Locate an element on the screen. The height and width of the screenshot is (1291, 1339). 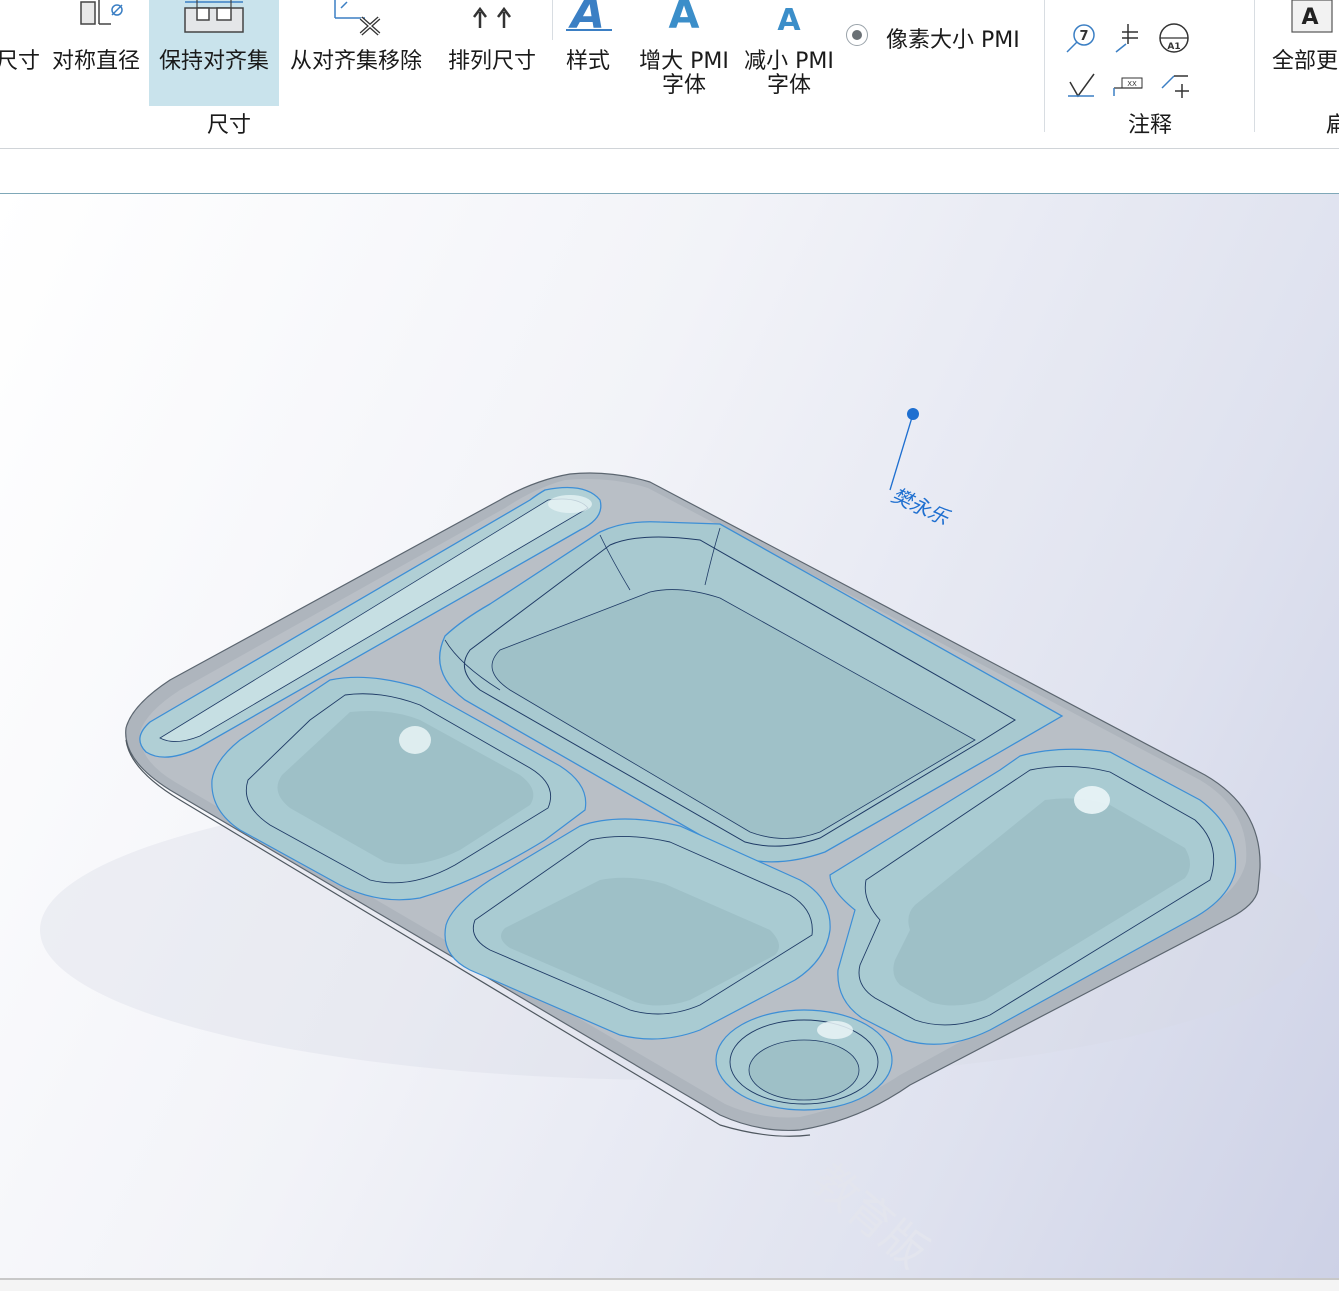
svg-text: A1 is located at coordinates (1173, 47).